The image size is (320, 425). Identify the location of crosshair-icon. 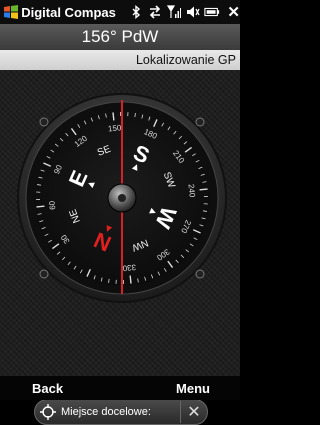
(48, 412).